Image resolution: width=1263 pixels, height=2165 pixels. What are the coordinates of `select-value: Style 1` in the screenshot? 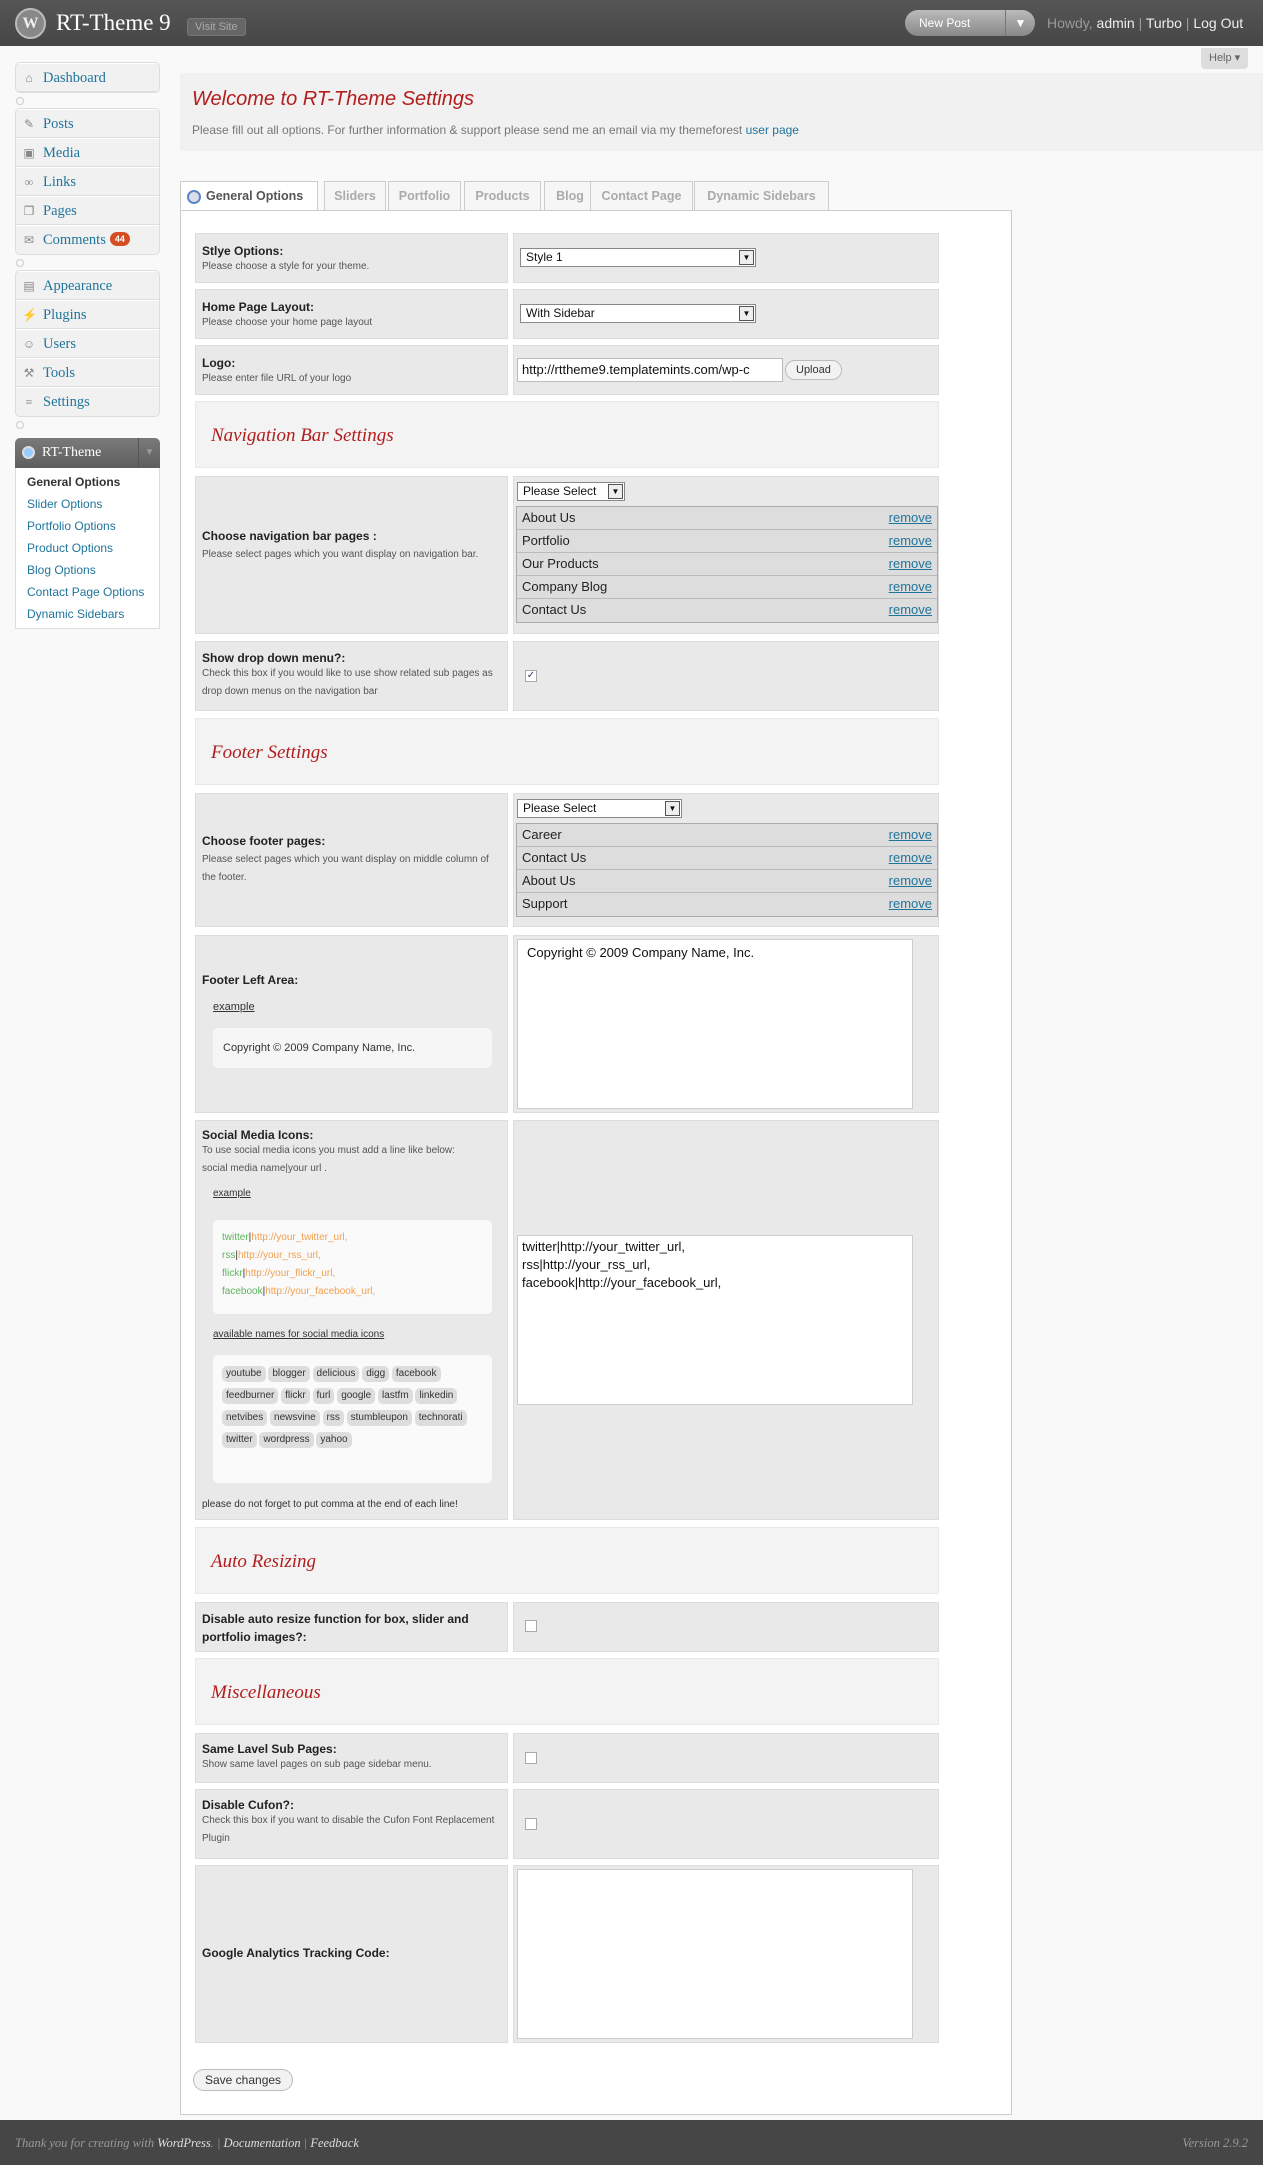 It's located at (544, 257).